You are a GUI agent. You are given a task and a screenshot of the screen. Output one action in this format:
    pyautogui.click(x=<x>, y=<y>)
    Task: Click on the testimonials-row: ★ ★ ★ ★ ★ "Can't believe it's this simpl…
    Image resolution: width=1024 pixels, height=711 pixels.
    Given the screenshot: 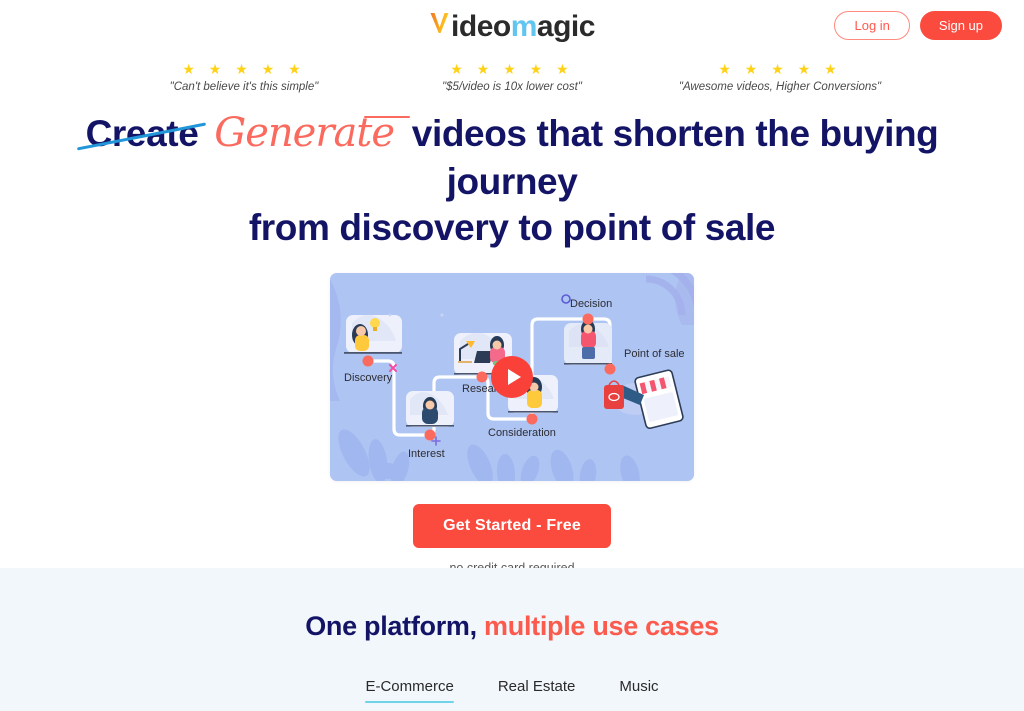 What is the action you would take?
    pyautogui.click(x=512, y=77)
    